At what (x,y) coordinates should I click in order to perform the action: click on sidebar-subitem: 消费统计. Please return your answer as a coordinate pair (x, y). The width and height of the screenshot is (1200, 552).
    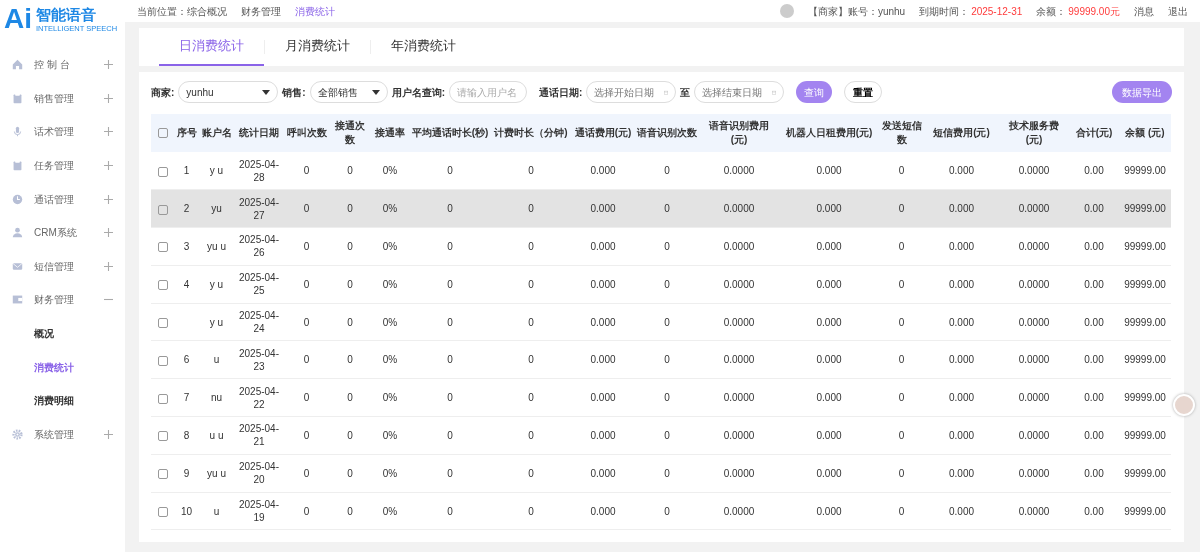
    Looking at the image, I should click on (62, 367).